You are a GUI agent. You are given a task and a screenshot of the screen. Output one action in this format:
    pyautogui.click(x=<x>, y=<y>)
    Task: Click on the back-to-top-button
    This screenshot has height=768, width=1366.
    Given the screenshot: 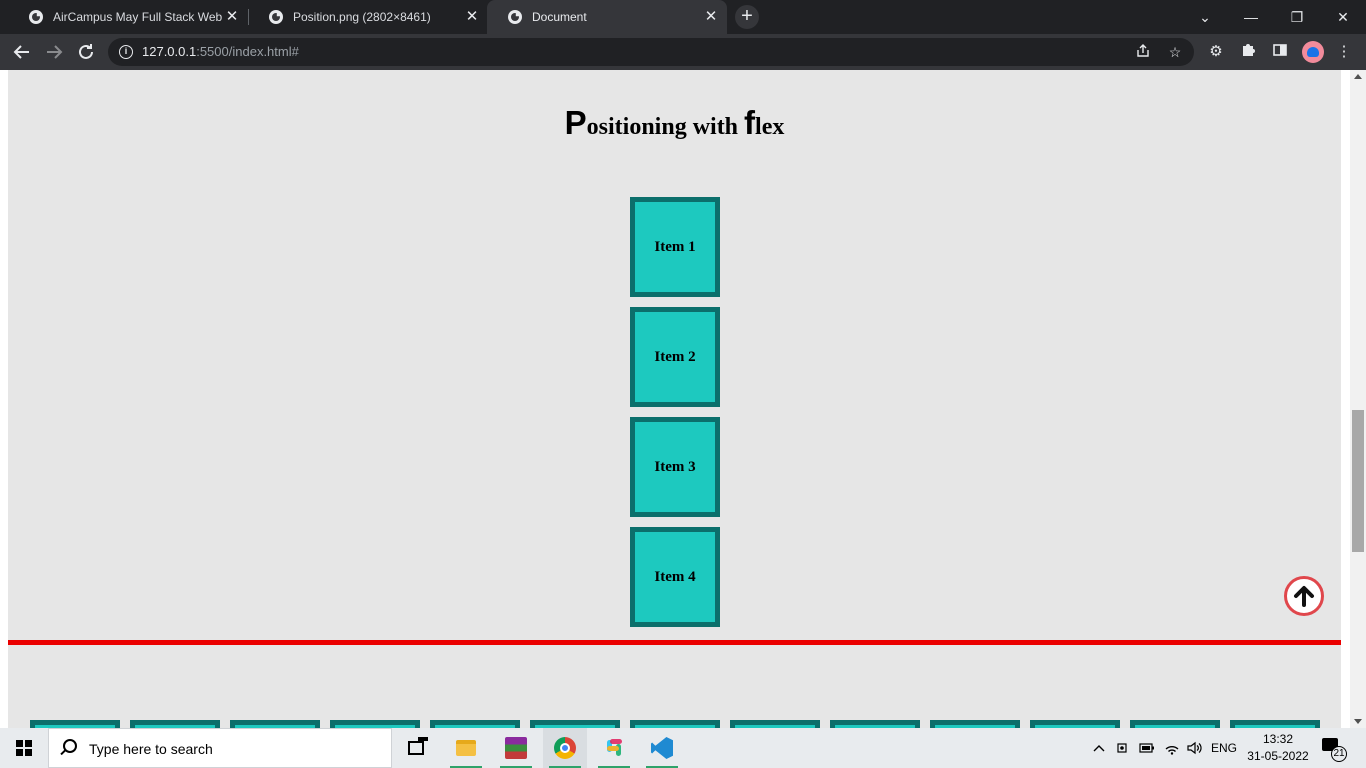 What is the action you would take?
    pyautogui.click(x=1304, y=596)
    